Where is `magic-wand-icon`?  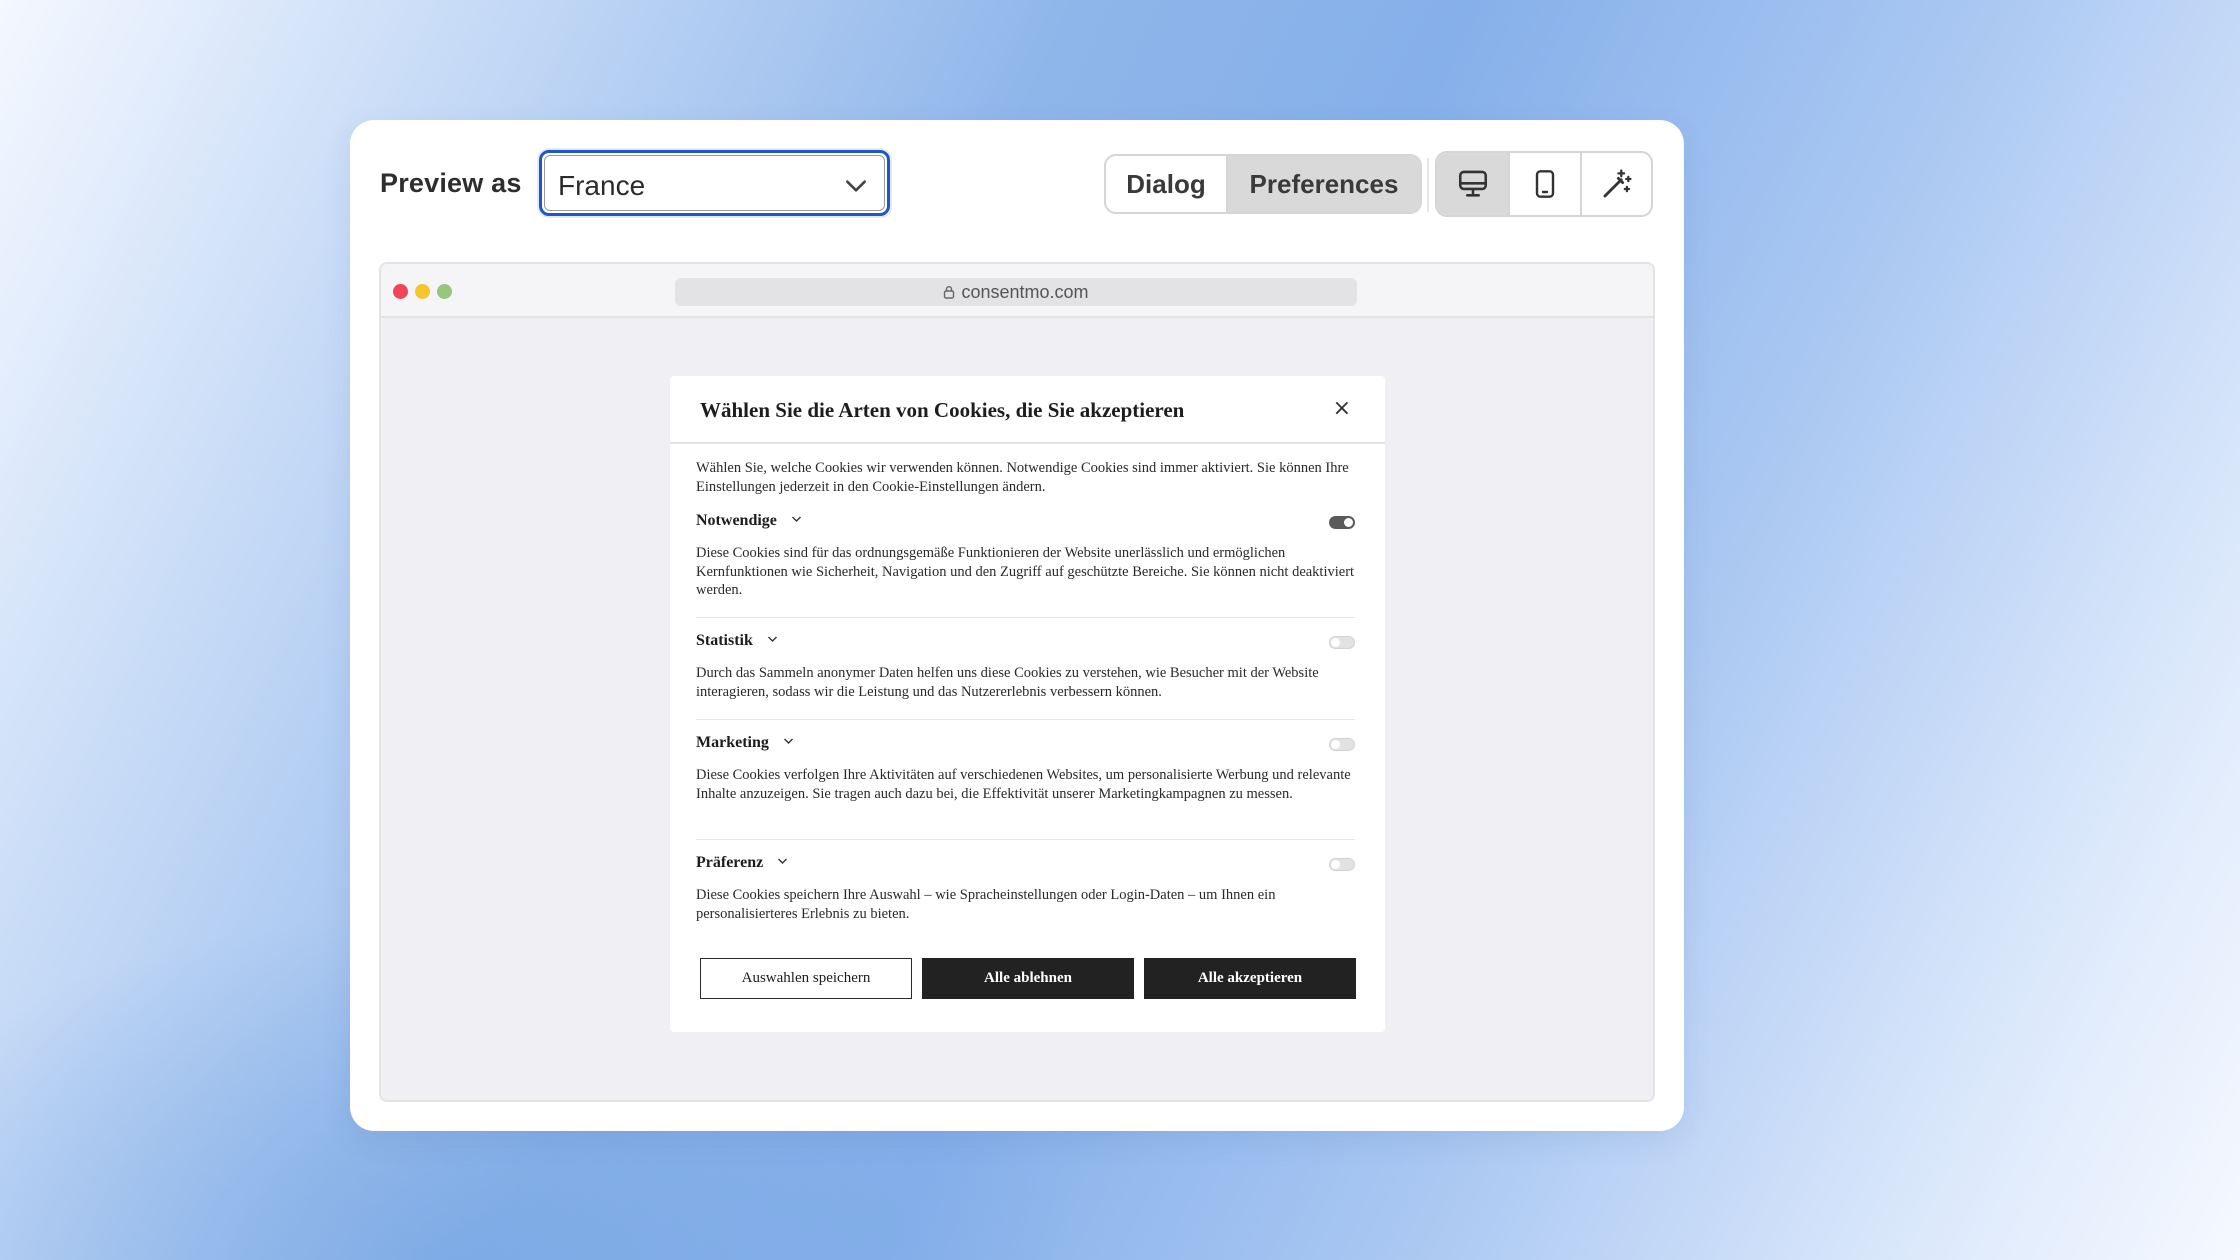 magic-wand-icon is located at coordinates (1617, 183).